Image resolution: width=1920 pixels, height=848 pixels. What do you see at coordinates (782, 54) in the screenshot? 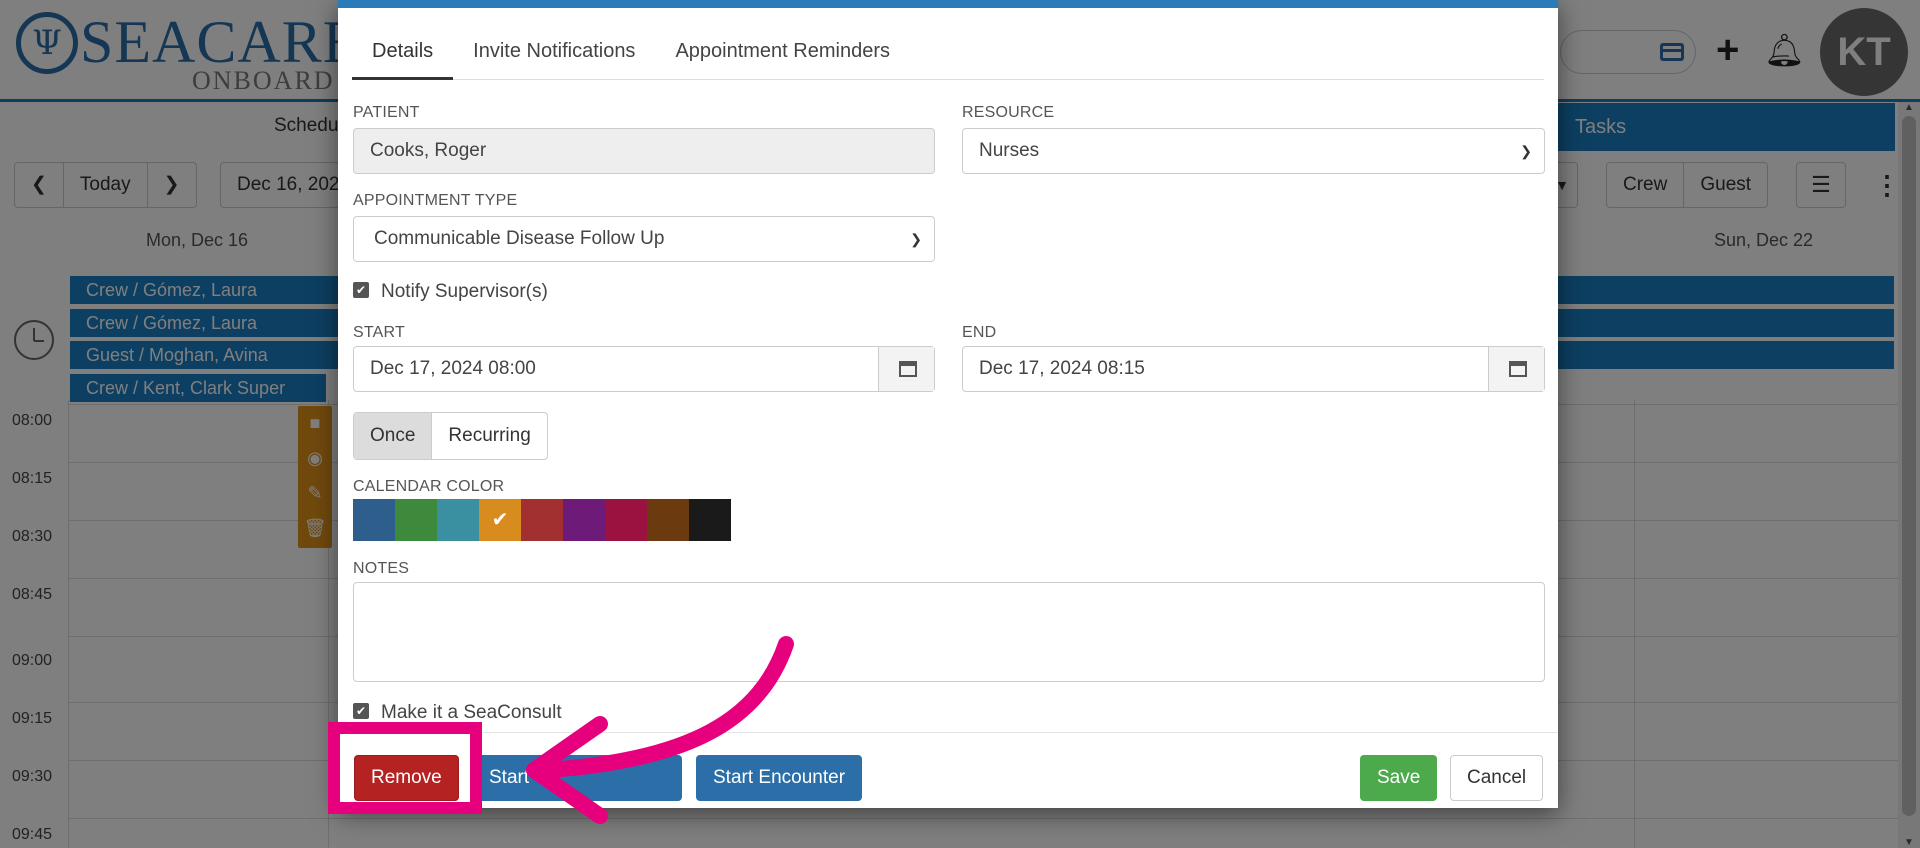
I see `tab-appointment-reminders: Appointment Reminders` at bounding box center [782, 54].